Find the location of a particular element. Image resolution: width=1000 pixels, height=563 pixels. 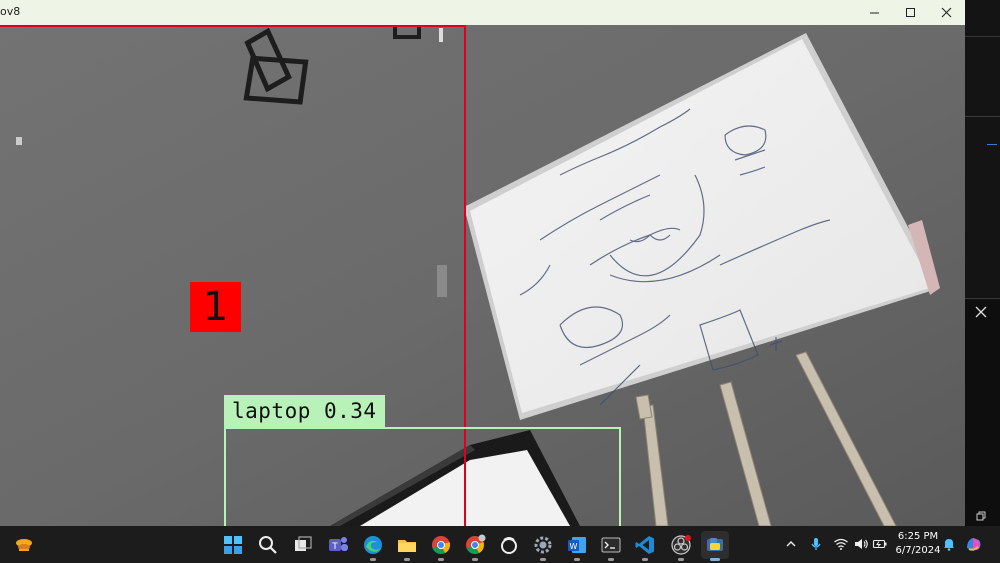

microphone-icon is located at coordinates (816, 544).